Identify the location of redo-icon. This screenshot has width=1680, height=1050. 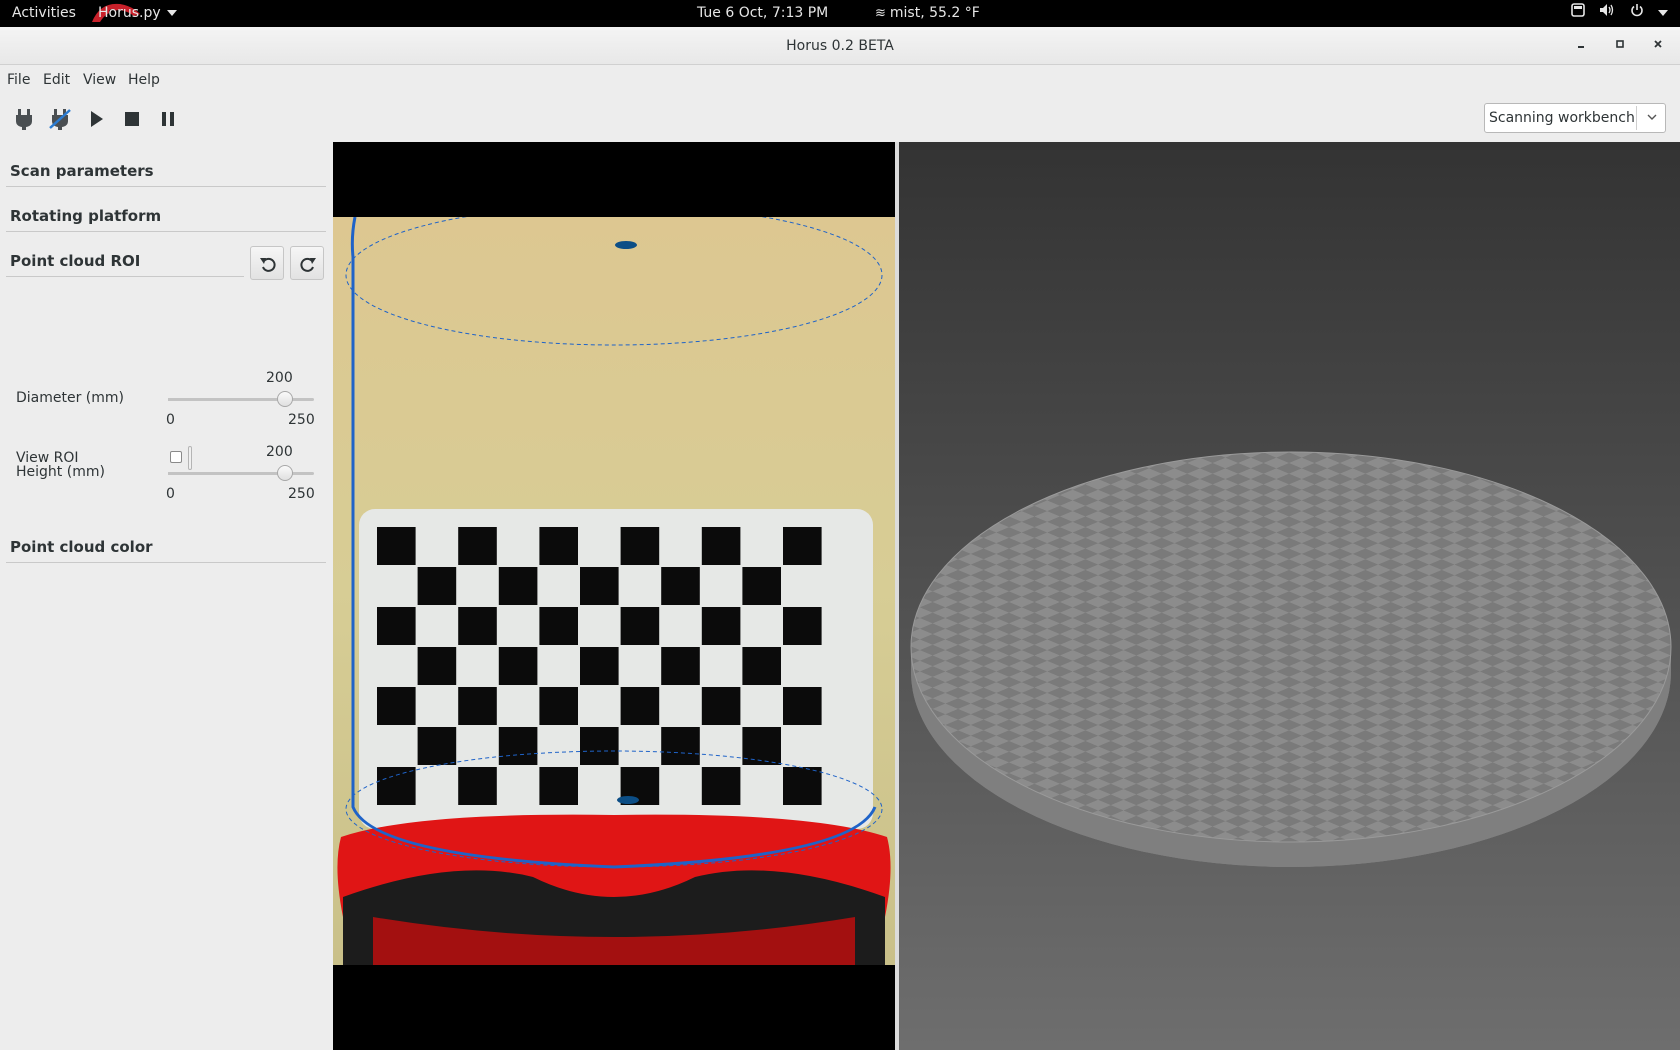
(308, 264).